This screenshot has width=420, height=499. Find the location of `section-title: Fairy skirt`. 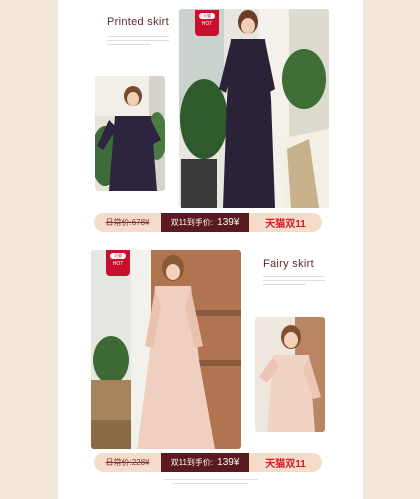

section-title: Fairy skirt is located at coordinates (288, 264).